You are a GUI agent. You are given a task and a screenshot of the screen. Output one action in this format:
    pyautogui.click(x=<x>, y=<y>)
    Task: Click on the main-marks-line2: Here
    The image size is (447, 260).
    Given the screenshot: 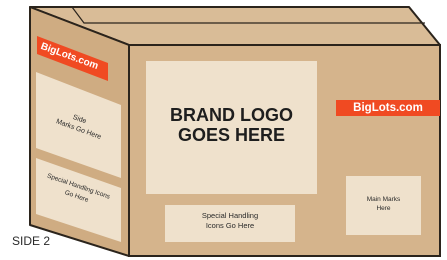 What is the action you would take?
    pyautogui.click(x=383, y=208)
    